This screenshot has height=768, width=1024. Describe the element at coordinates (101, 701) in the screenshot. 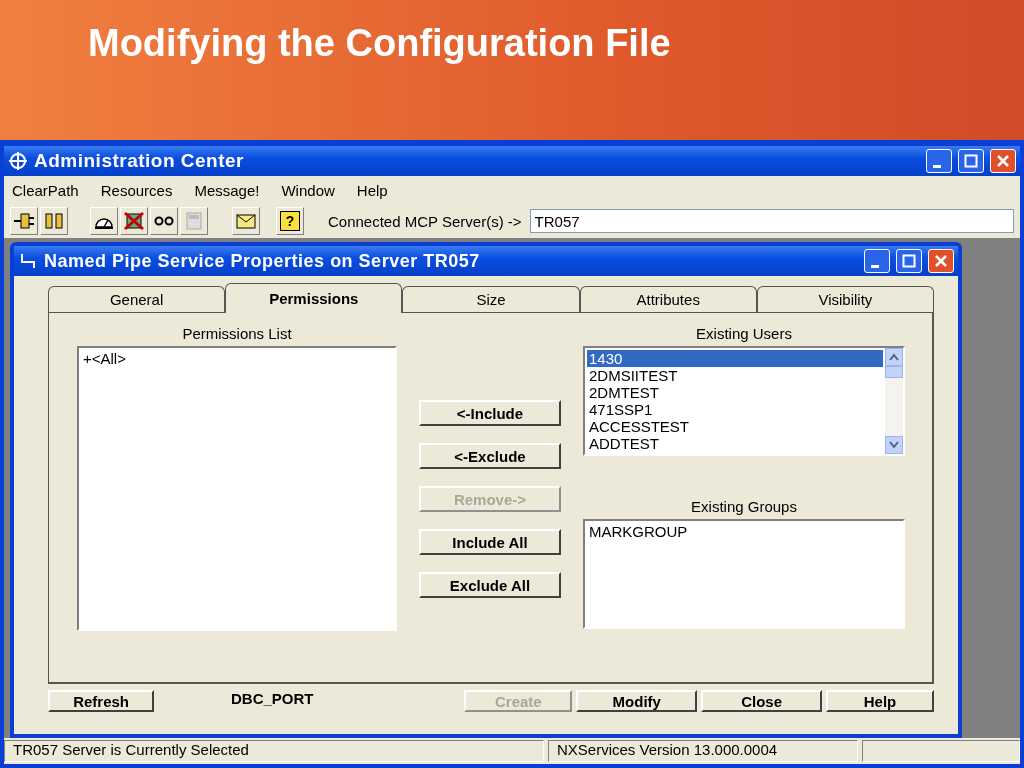

I see `footer-button: Refresh` at that location.